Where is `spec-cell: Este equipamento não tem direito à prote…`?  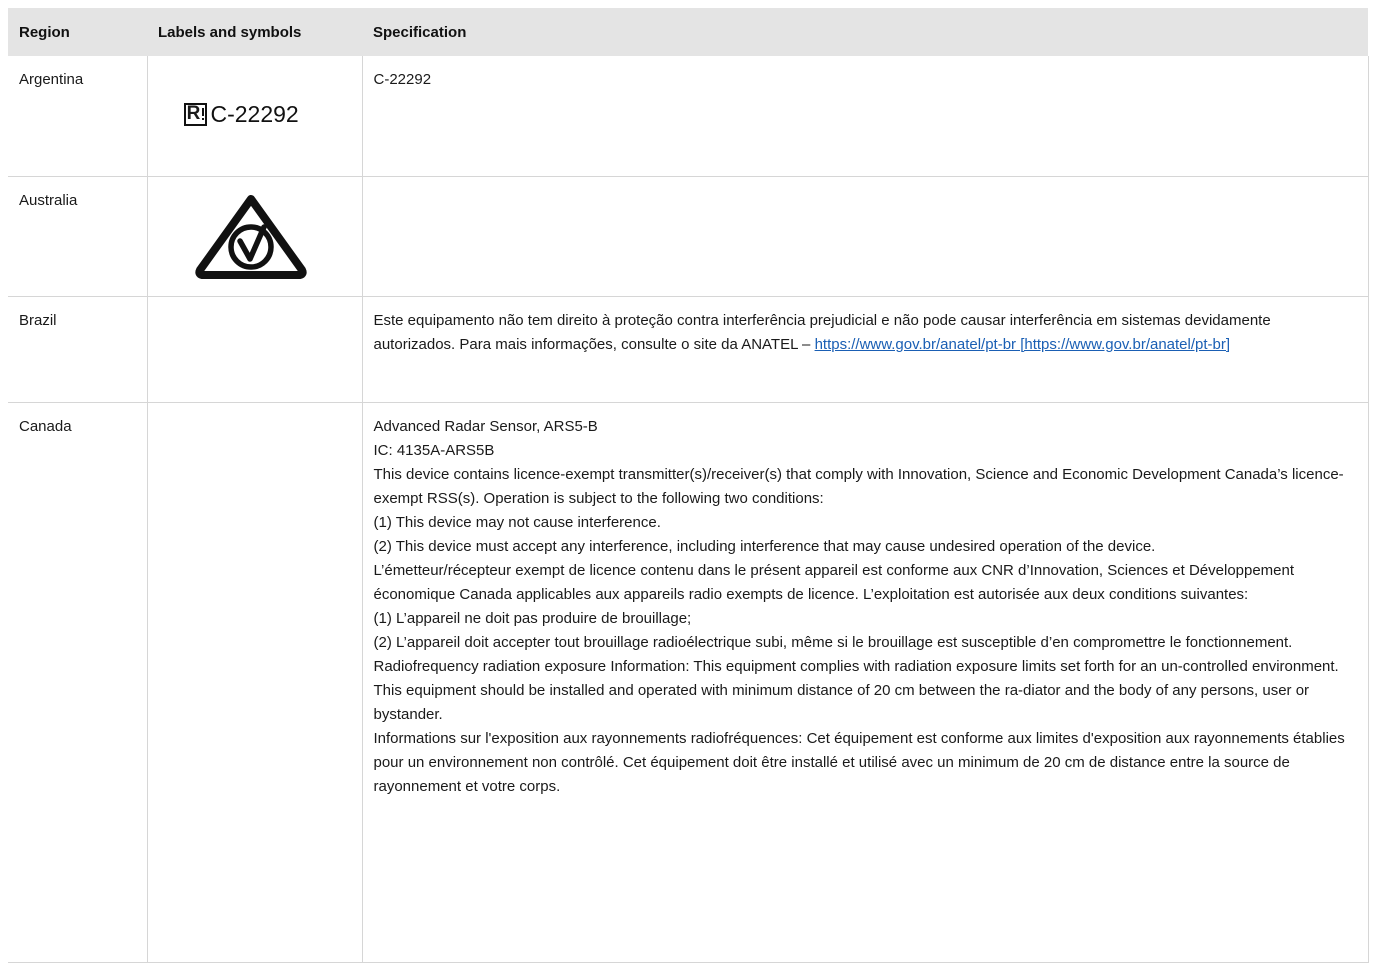 spec-cell: Este equipamento não tem direito à prote… is located at coordinates (865, 349).